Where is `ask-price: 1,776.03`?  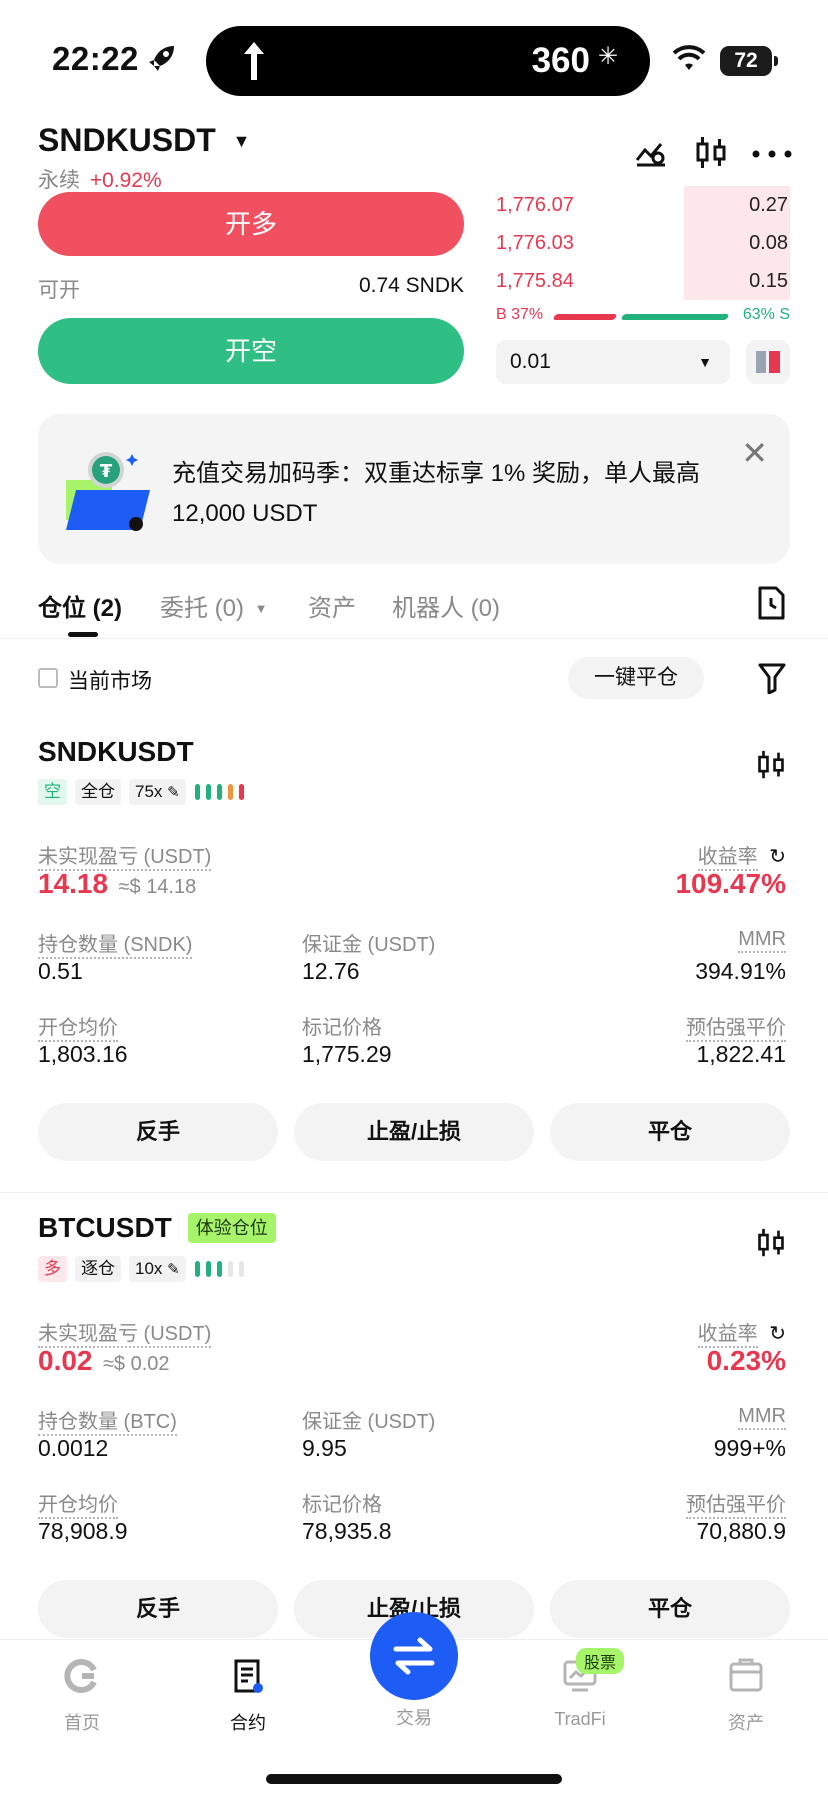
ask-price: 1,776.03 is located at coordinates (535, 243).